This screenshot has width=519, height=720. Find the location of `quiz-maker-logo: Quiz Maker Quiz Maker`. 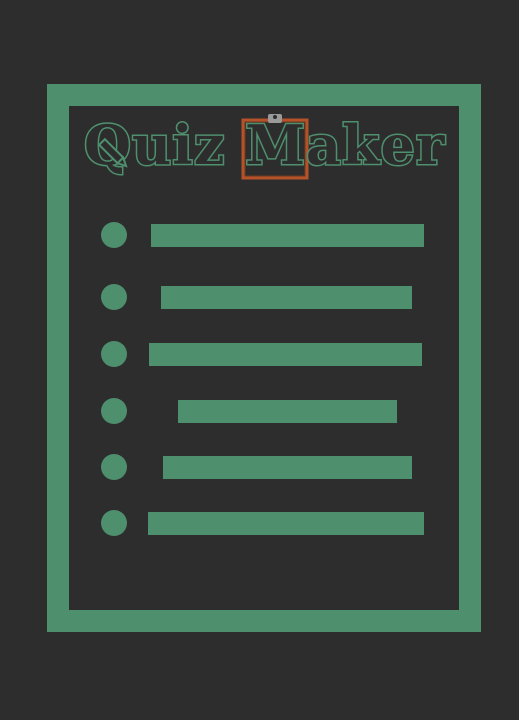

quiz-maker-logo: Quiz Maker Quiz Maker is located at coordinates (267, 147).